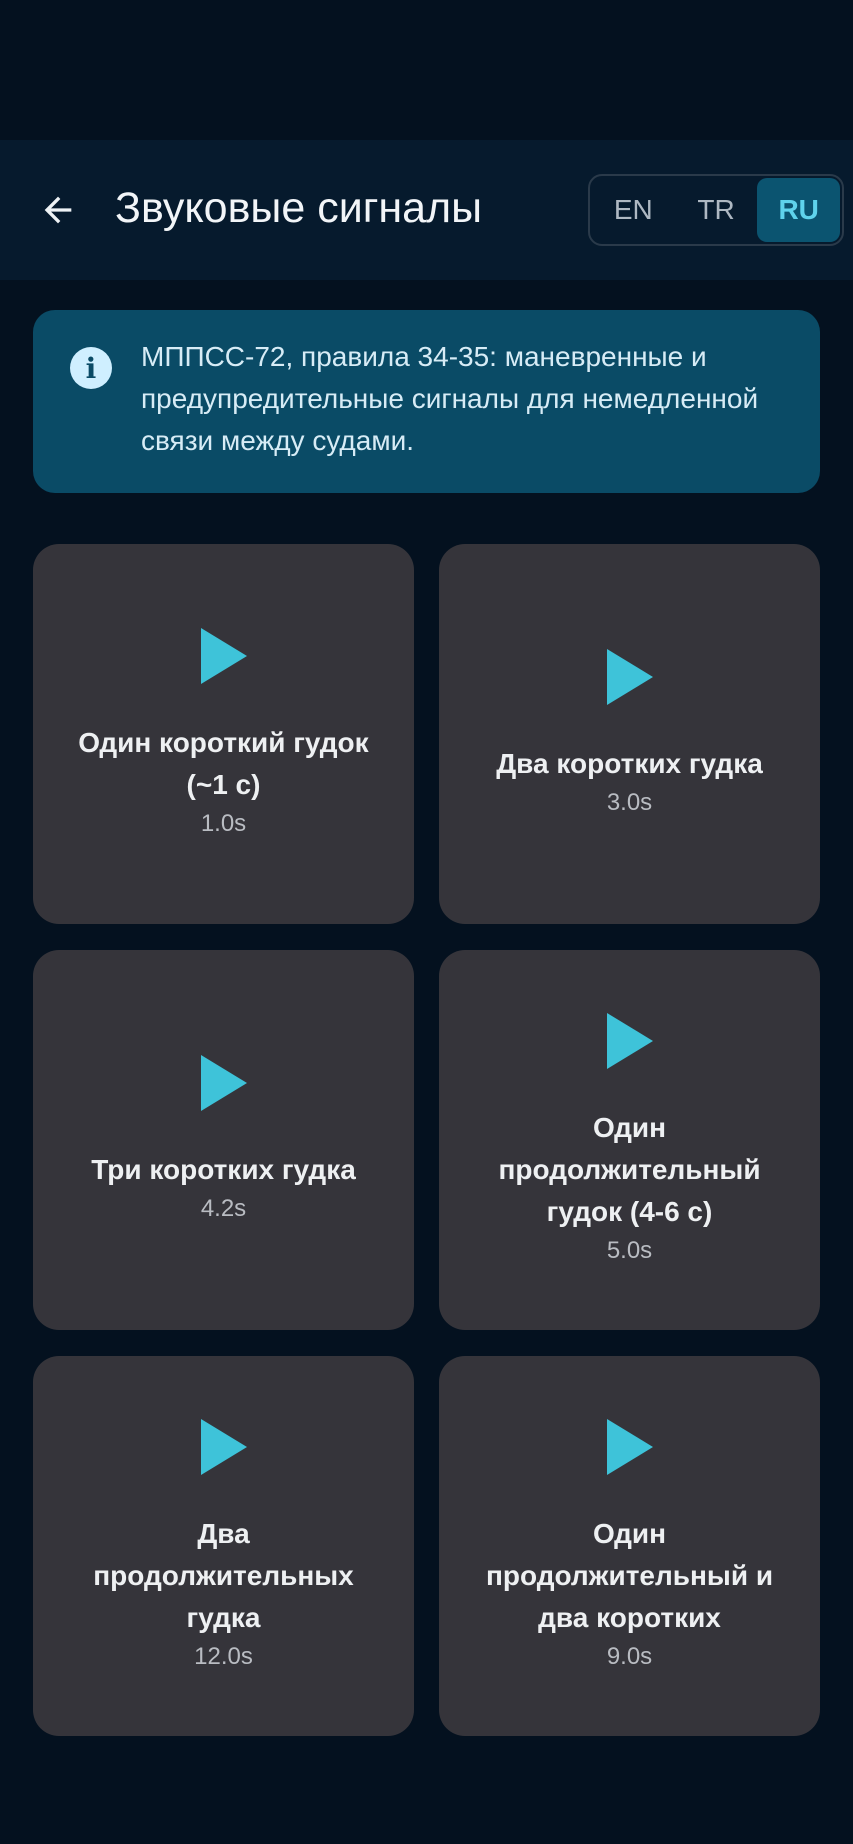 Image resolution: width=853 pixels, height=1844 pixels. I want to click on app-bar: Звуковые сигналы EN TR RU, so click(426, 210).